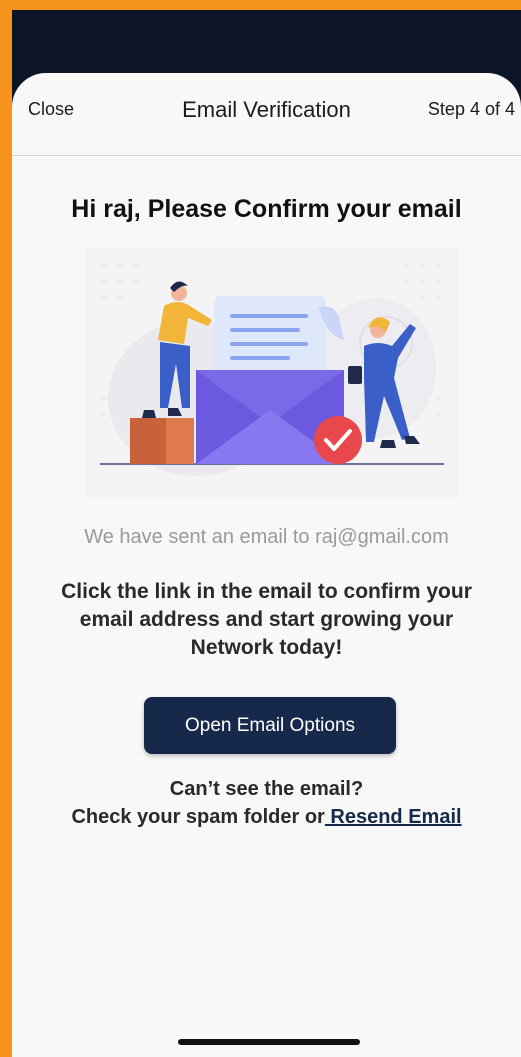 This screenshot has height=1057, width=521. Describe the element at coordinates (266, 789) in the screenshot. I see `help-question: Can’t see the email?` at that location.